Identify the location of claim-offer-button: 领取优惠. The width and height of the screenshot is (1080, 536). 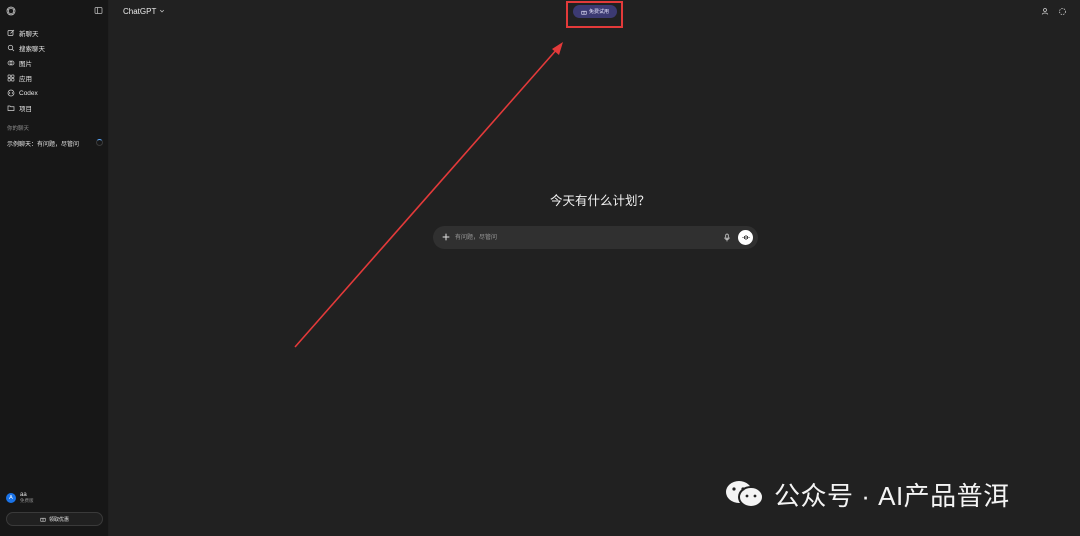
(54, 519).